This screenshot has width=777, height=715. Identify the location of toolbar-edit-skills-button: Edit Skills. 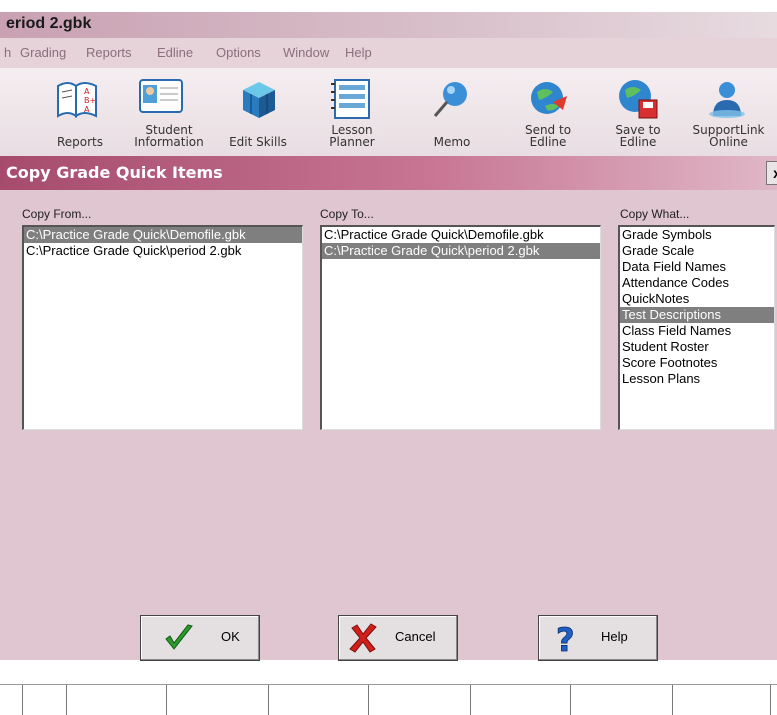
(258, 113).